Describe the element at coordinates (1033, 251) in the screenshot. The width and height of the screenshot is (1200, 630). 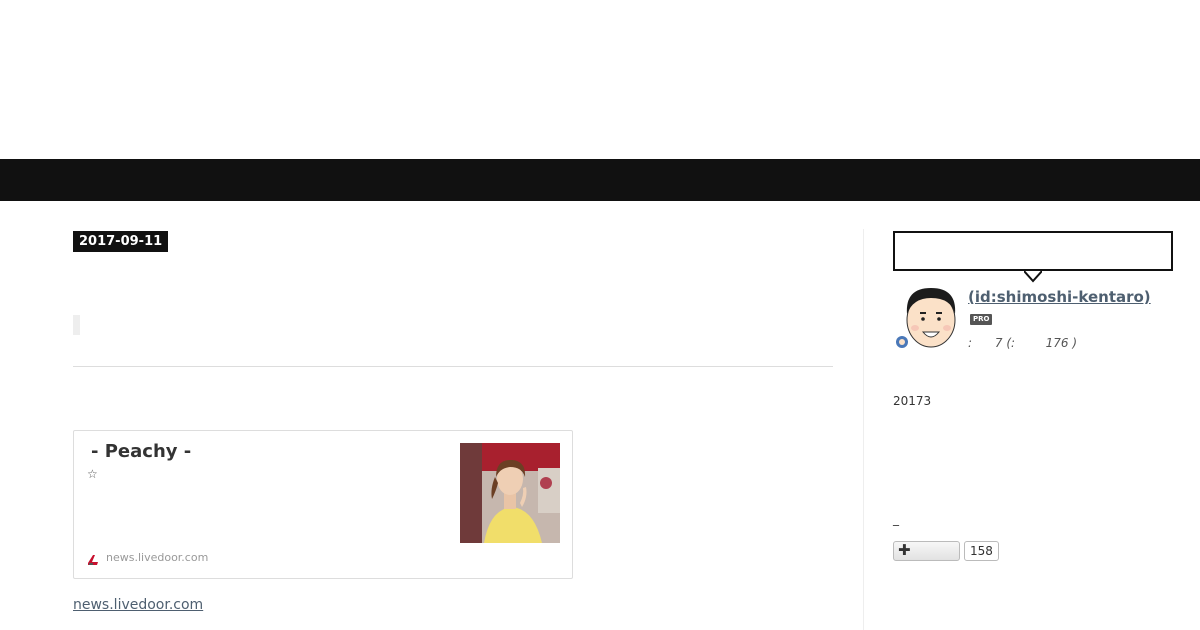
I see `speech-bubble-box` at that location.